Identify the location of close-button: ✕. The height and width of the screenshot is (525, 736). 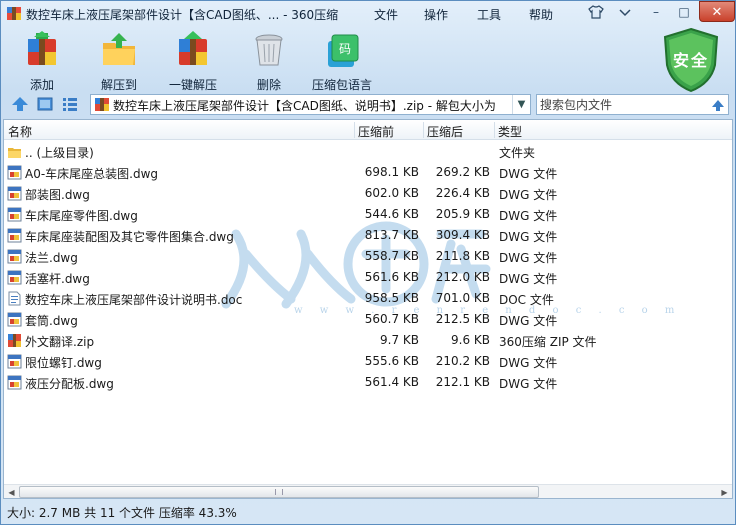
(717, 11).